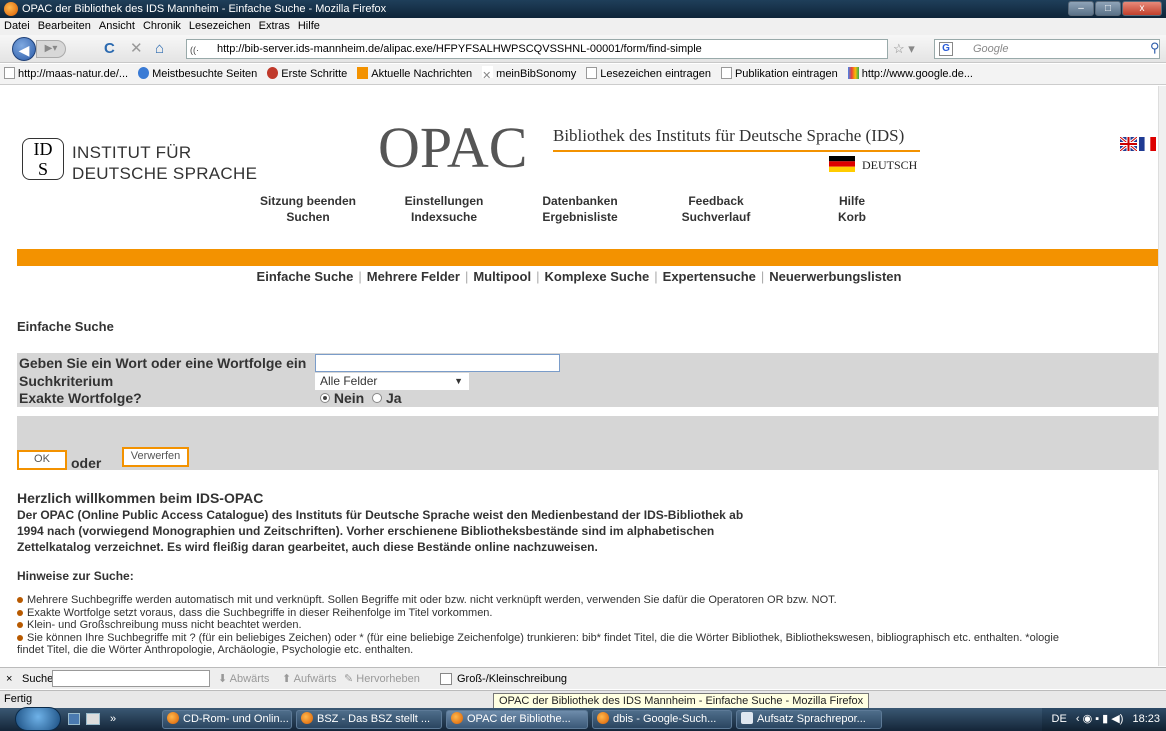 The height and width of the screenshot is (731, 1166). I want to click on maximize-button: □, so click(1108, 8).